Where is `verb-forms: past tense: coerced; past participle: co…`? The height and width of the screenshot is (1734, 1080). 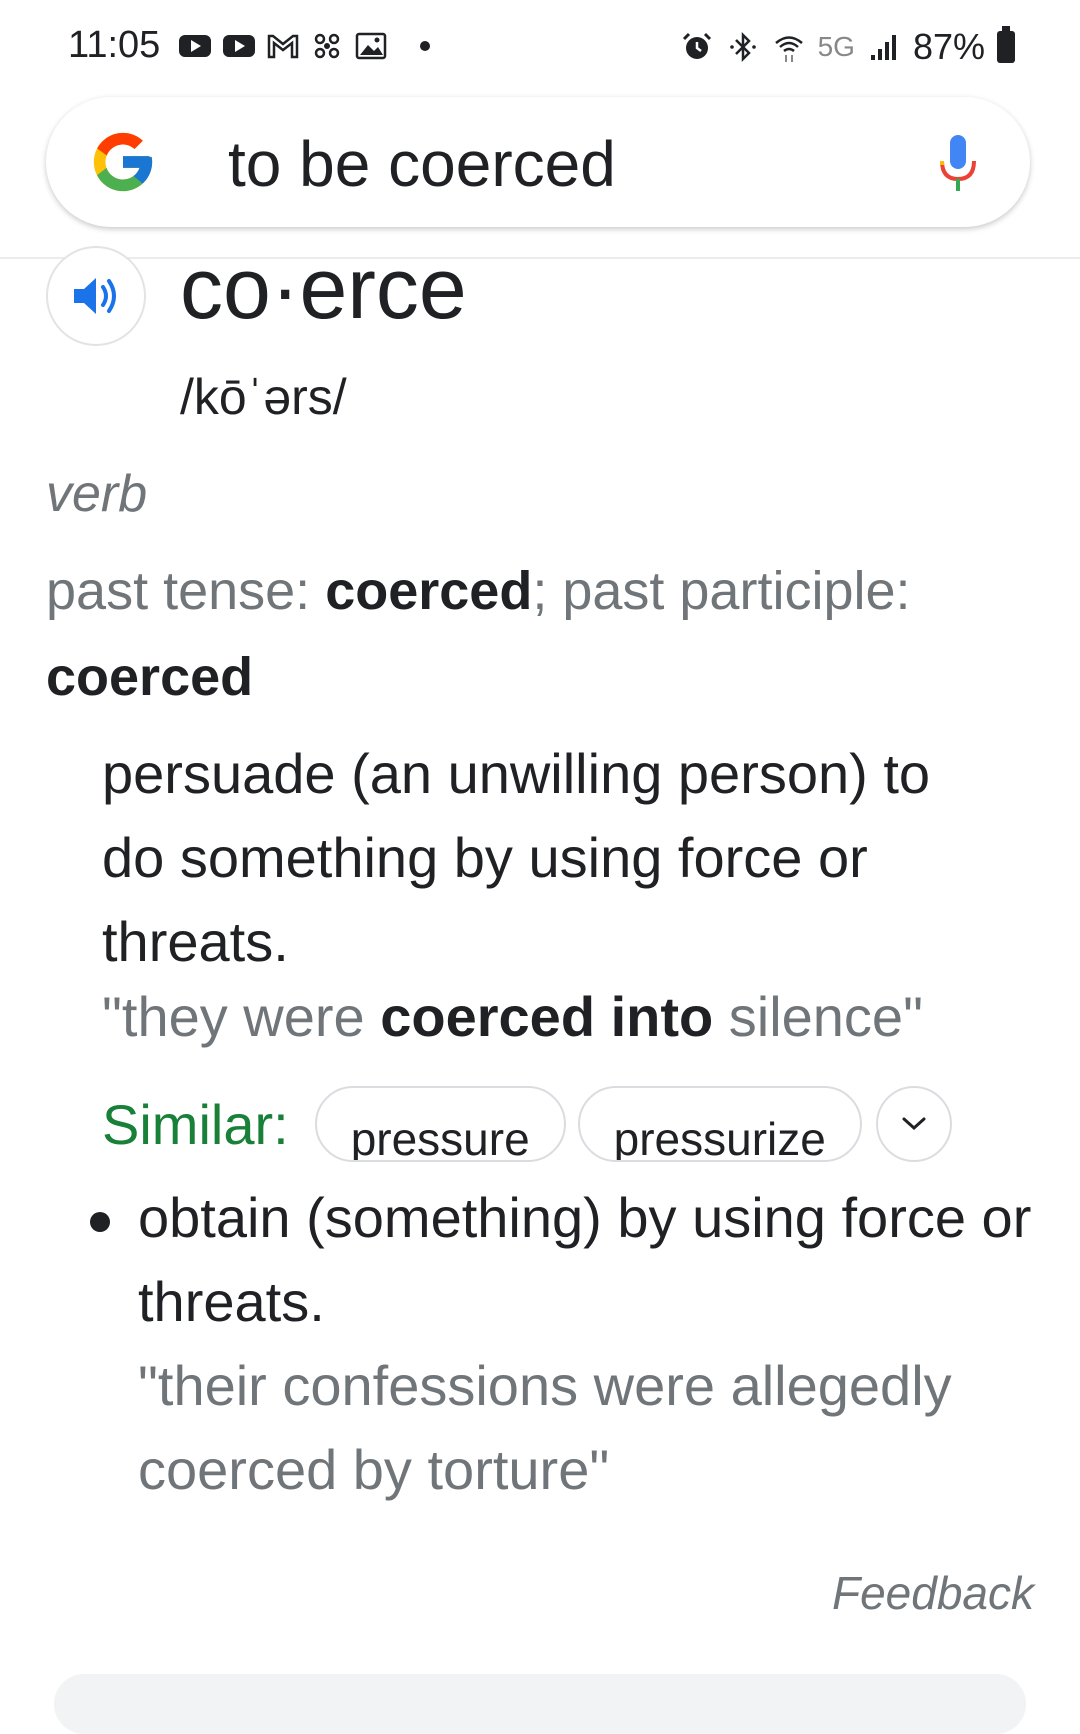 verb-forms: past tense: coerced; past participle: co… is located at coordinates (541, 634).